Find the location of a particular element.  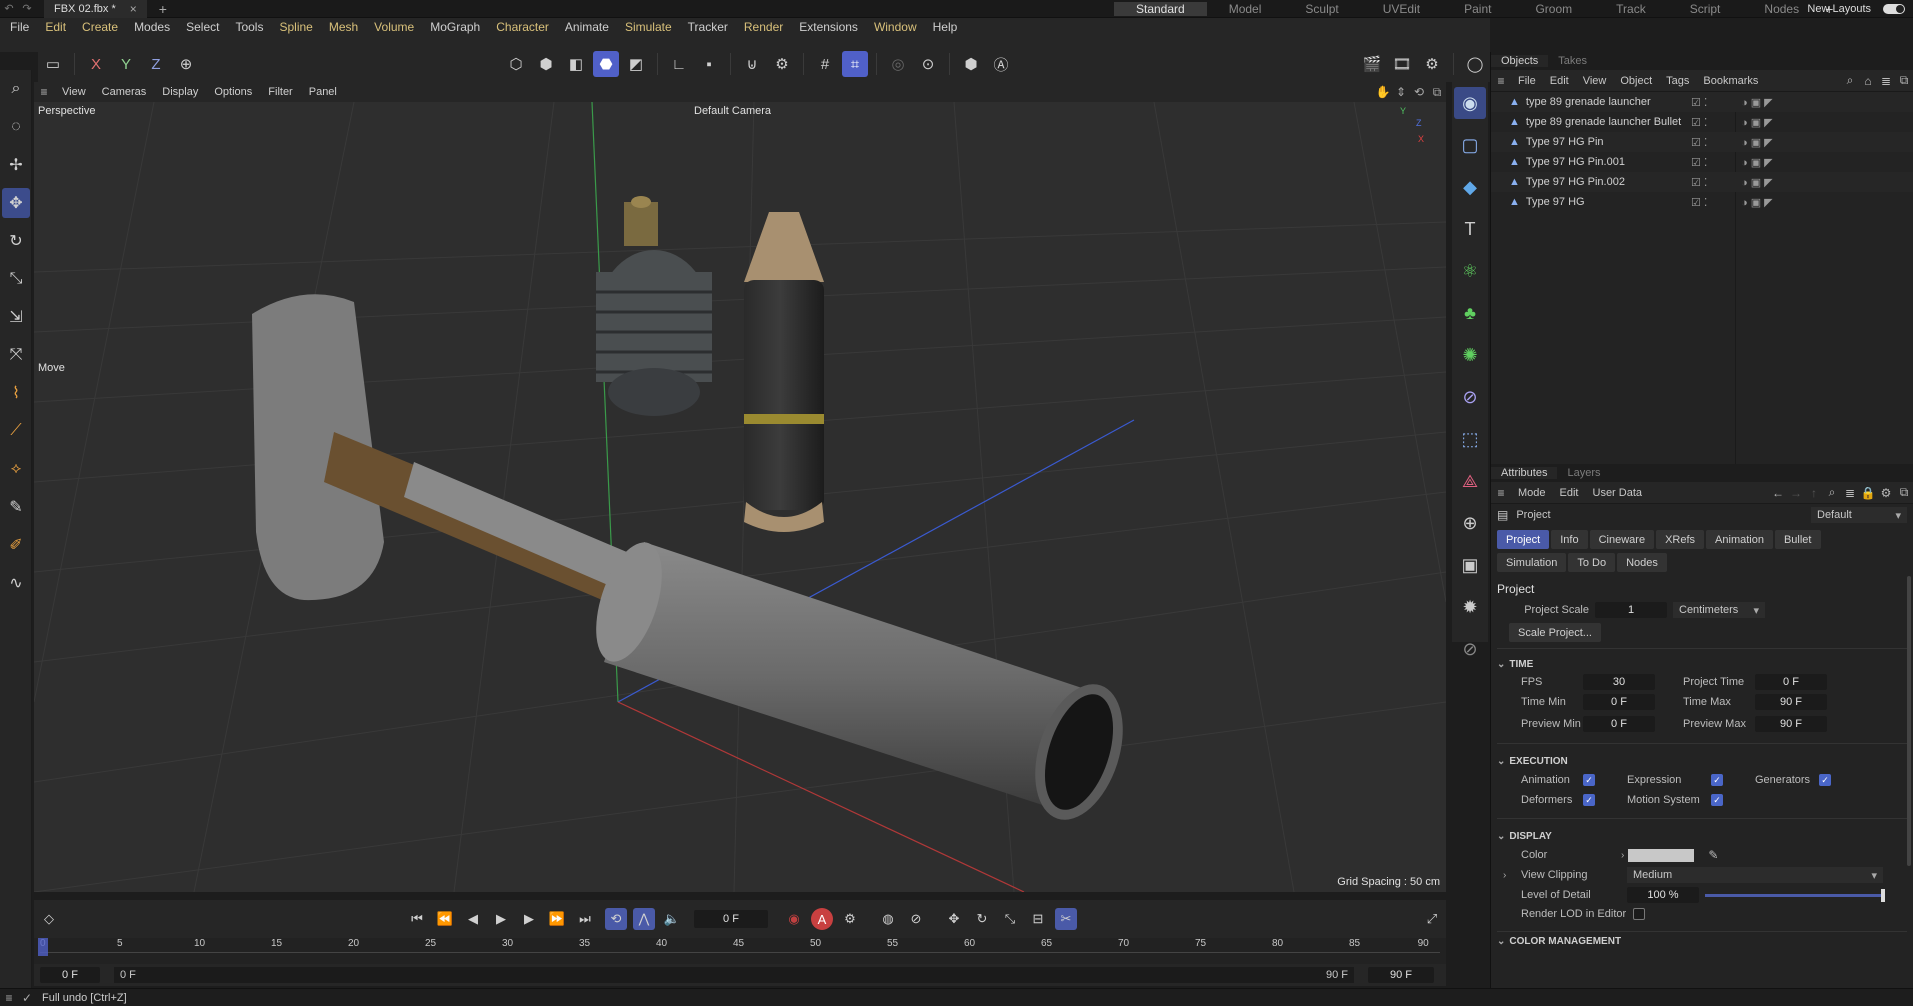

sound-icon: 🔈 is located at coordinates (672, 919).